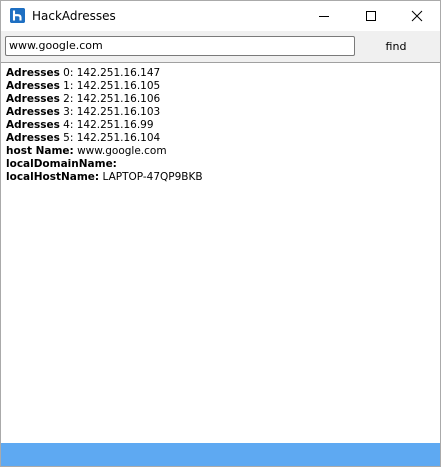 The height and width of the screenshot is (467, 441). I want to click on result-line: Adresses 4: 142.251.16.99, so click(80, 125).